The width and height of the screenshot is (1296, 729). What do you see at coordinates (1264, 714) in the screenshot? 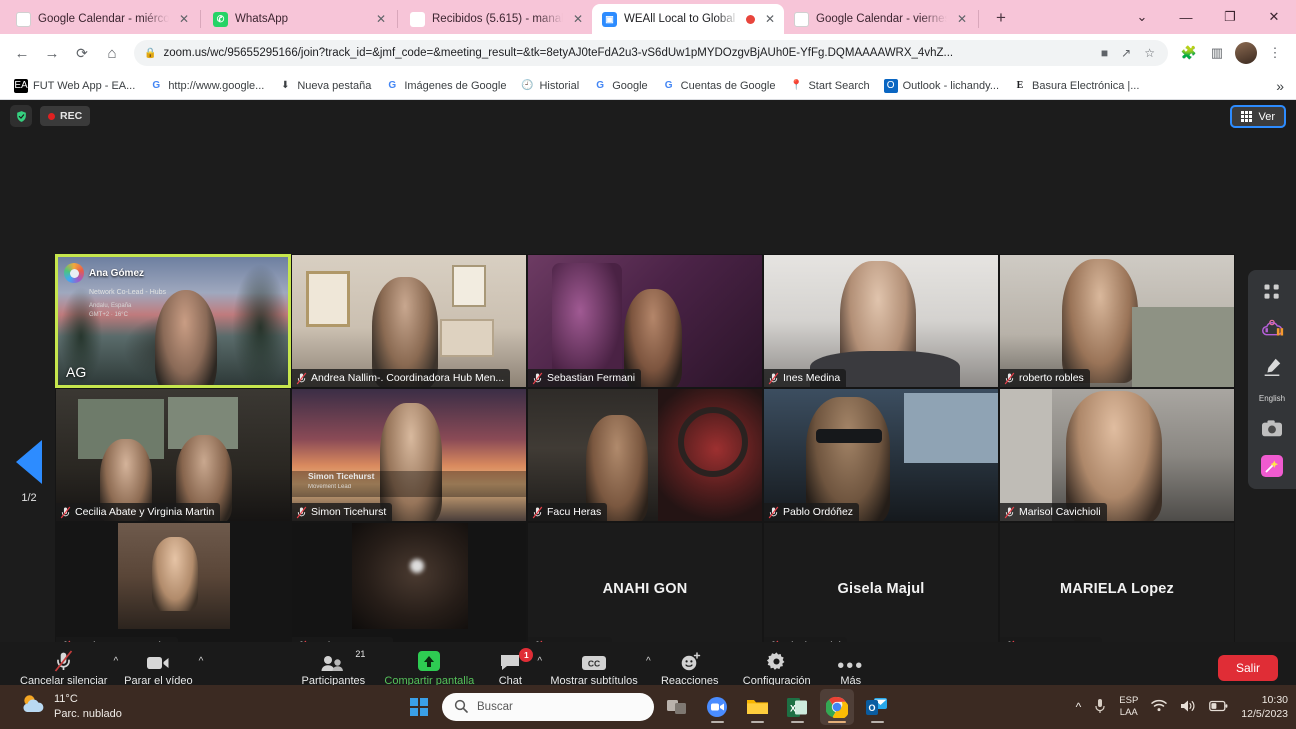
I see `clock-date: 12/5/2023` at bounding box center [1264, 714].